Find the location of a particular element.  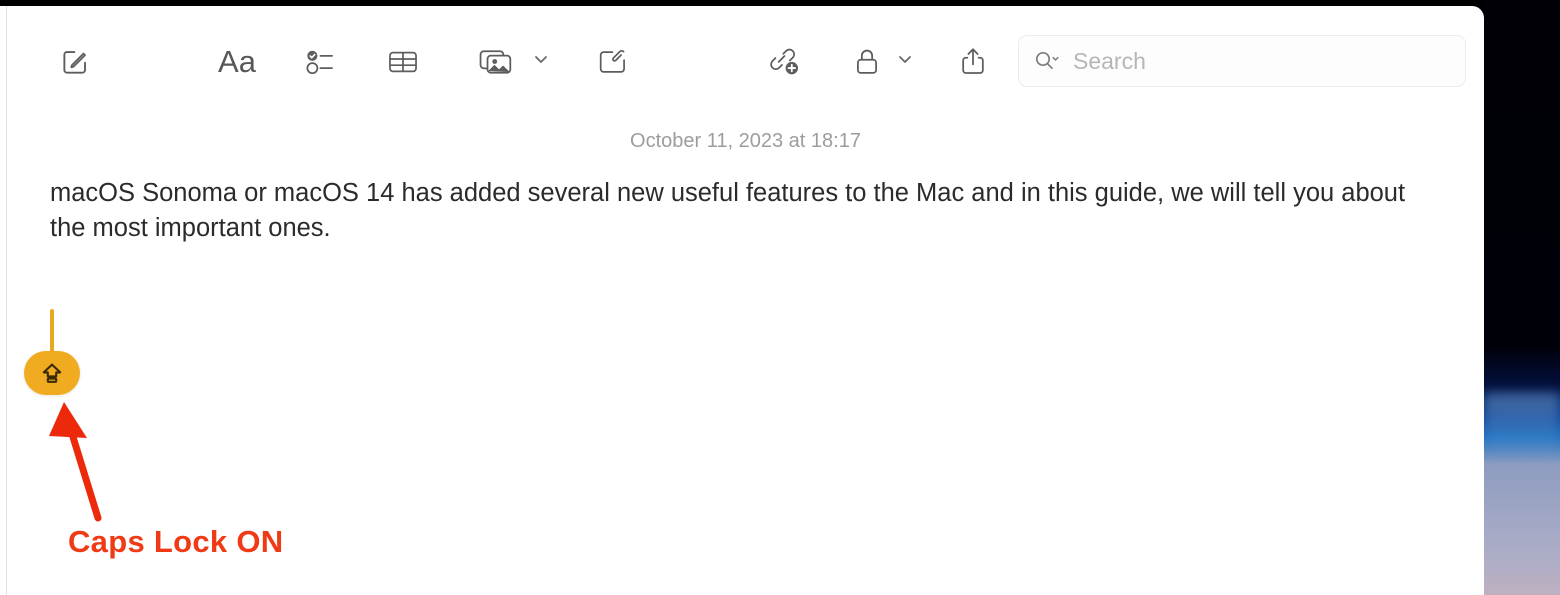

attachment-icon is located at coordinates (613, 62).